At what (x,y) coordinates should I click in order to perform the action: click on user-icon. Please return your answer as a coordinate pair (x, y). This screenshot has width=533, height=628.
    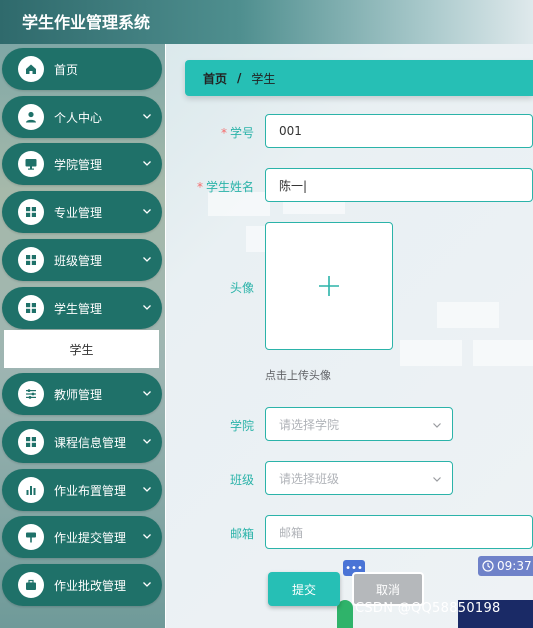
    Looking at the image, I should click on (31, 117).